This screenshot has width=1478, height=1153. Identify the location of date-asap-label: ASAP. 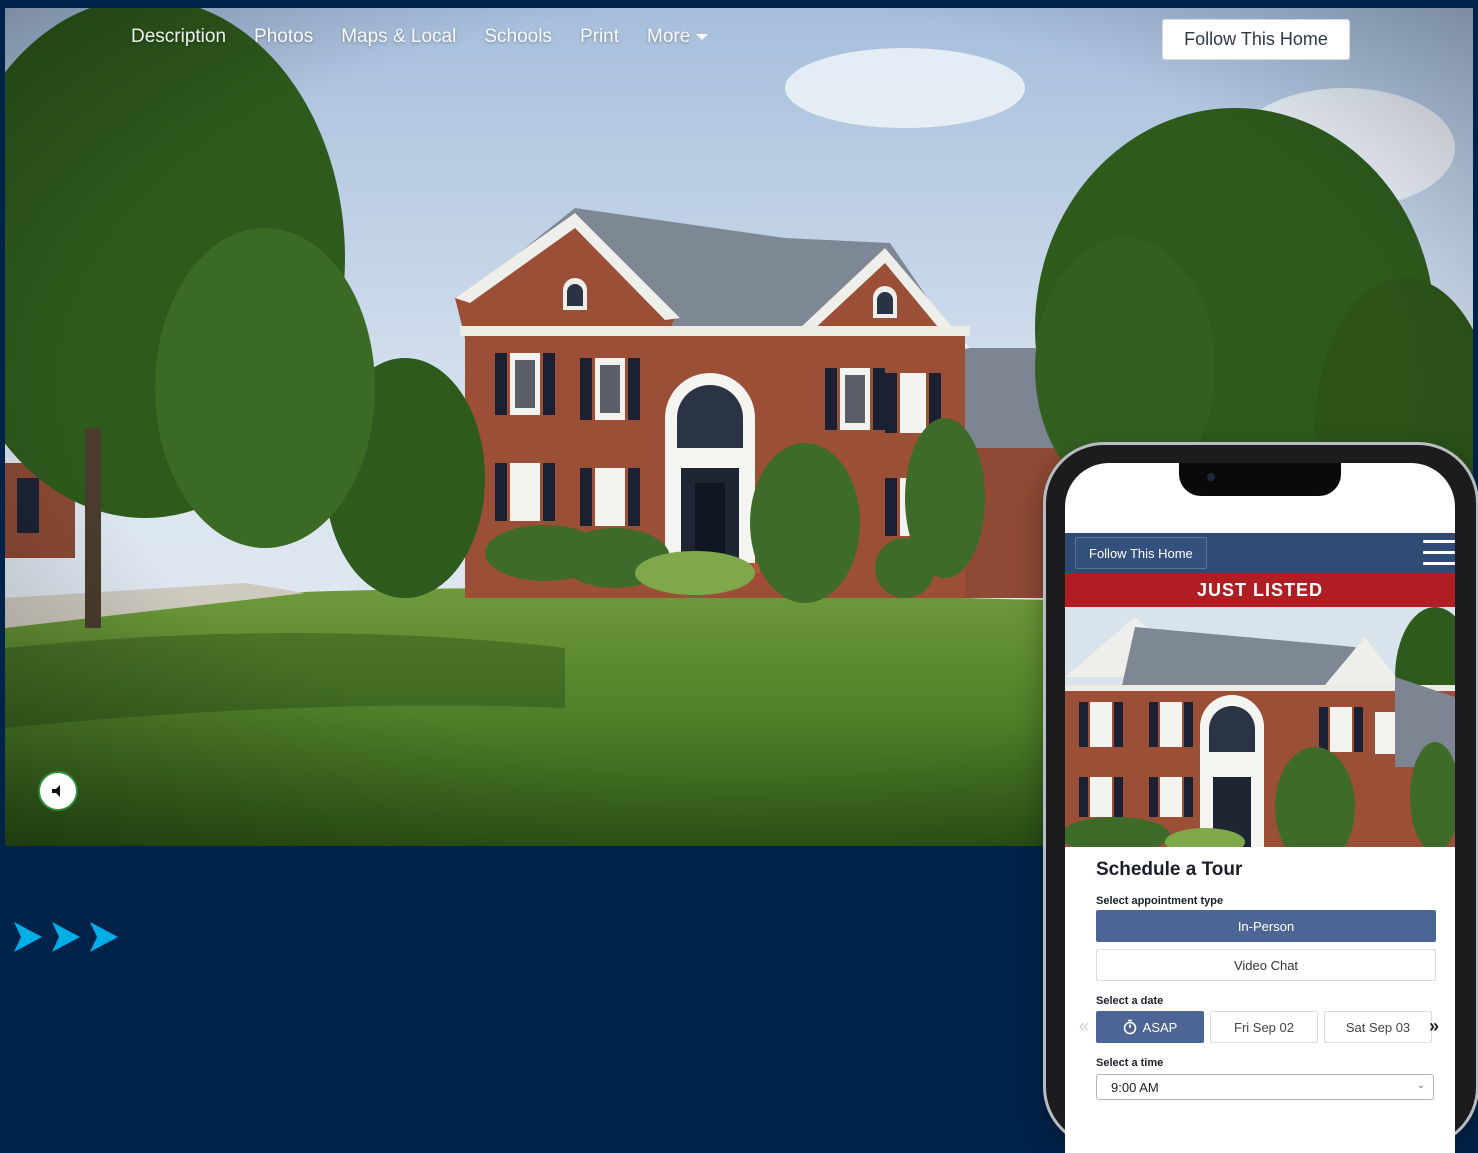
(1160, 1027).